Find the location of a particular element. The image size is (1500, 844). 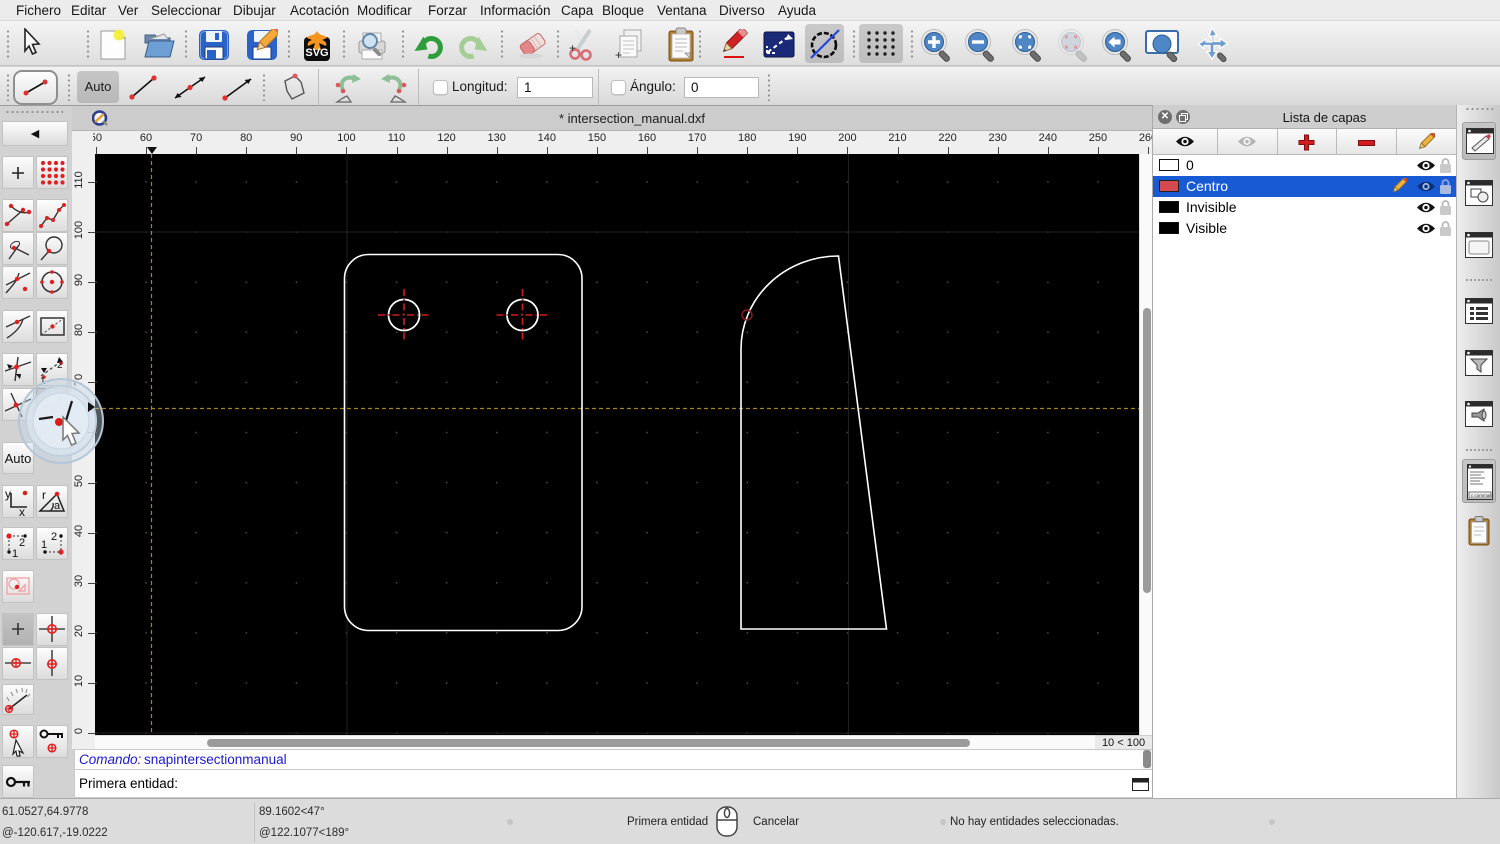

svg-text: a is located at coordinates (57, 506).